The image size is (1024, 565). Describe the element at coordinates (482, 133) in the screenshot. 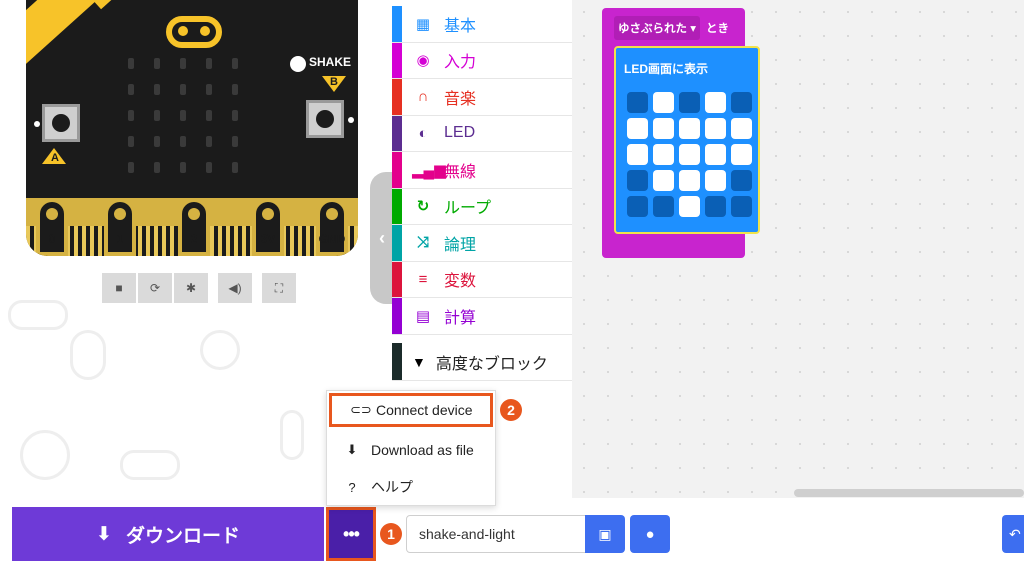

I see `toolbox-category-led: ◐ LED` at that location.